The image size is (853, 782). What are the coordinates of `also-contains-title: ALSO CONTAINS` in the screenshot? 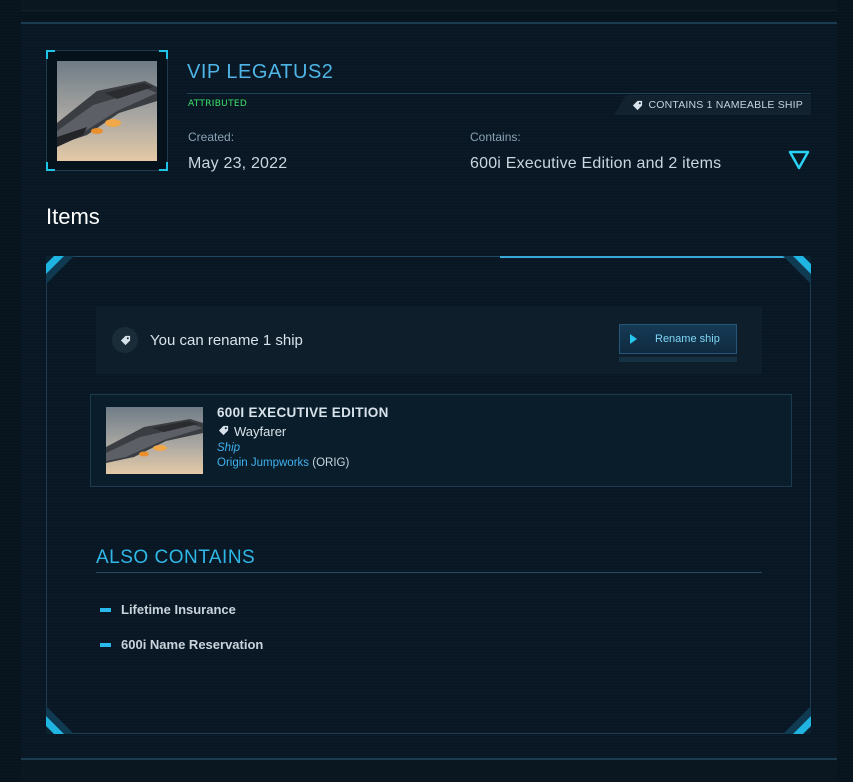 It's located at (176, 557).